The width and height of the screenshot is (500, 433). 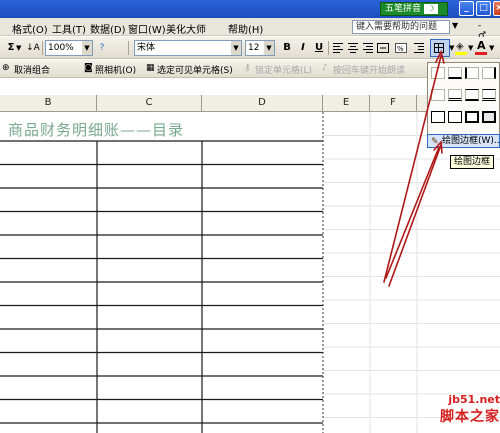 I want to click on ime-mode-label: 五笔拼音, so click(x=403, y=9).